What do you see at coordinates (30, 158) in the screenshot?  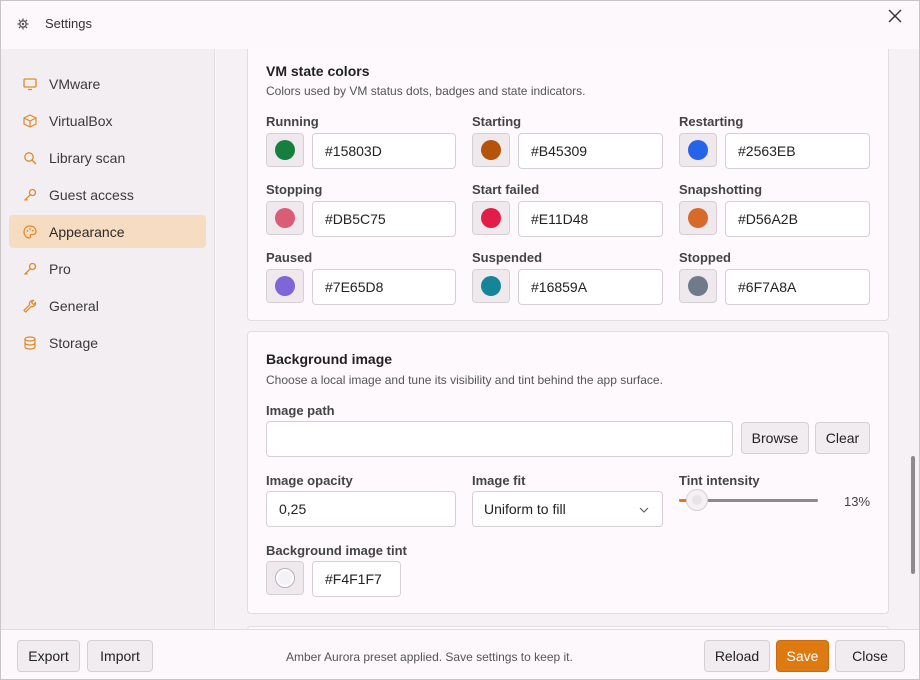 I see `search-icon` at bounding box center [30, 158].